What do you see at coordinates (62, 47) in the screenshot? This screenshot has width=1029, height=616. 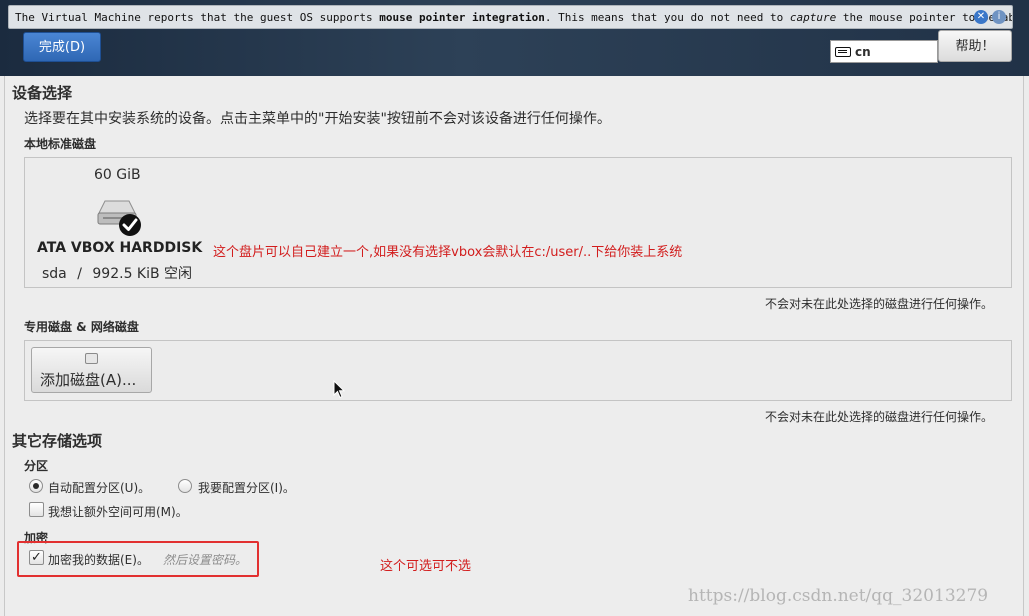 I see `done-button: 完成(D)` at bounding box center [62, 47].